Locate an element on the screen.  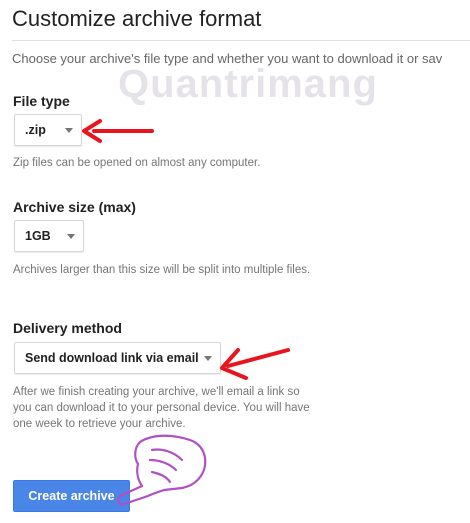
file-type-value: .zip is located at coordinates (35, 130).